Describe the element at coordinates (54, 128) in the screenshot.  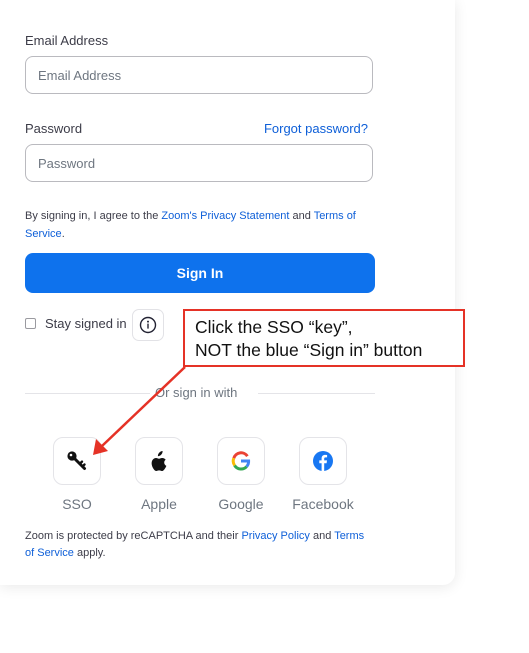
I see `password-label: Password` at that location.